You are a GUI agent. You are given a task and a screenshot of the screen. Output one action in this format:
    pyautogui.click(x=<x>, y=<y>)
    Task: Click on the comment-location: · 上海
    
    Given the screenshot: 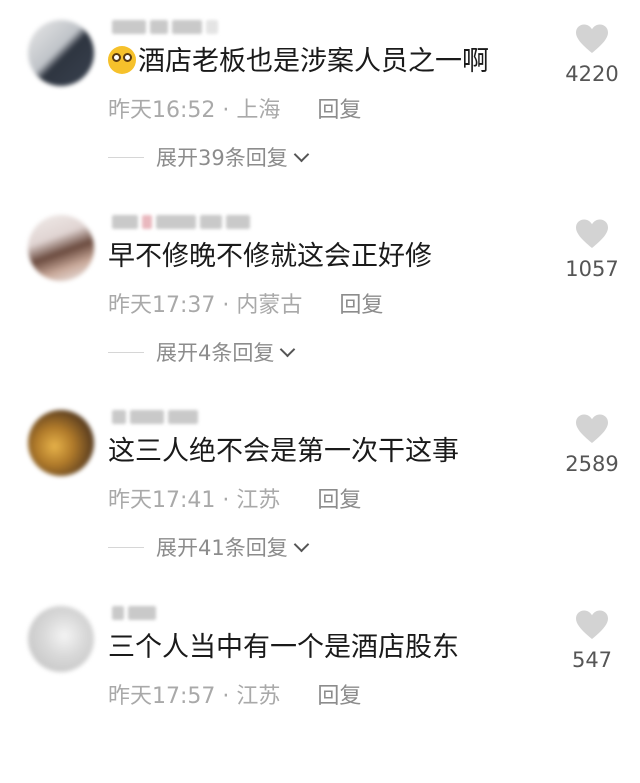 What is the action you would take?
    pyautogui.click(x=251, y=110)
    